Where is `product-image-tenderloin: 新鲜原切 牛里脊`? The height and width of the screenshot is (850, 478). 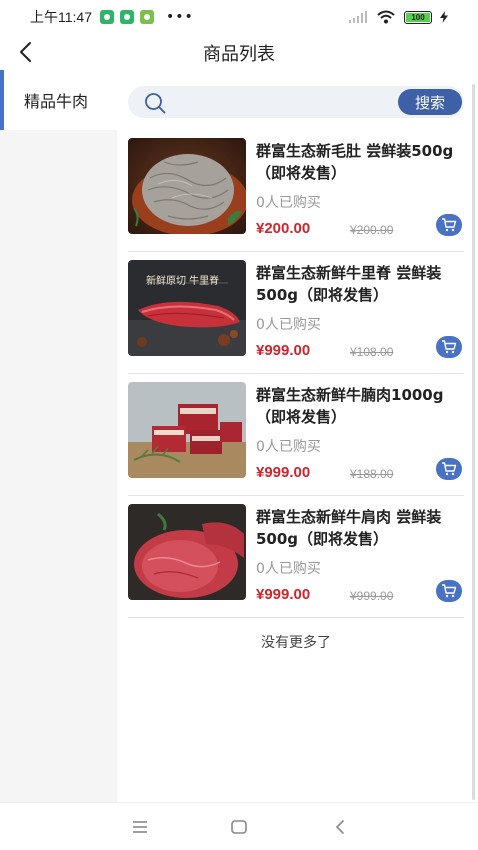 product-image-tenderloin: 新鲜原切 牛里脊 is located at coordinates (187, 308).